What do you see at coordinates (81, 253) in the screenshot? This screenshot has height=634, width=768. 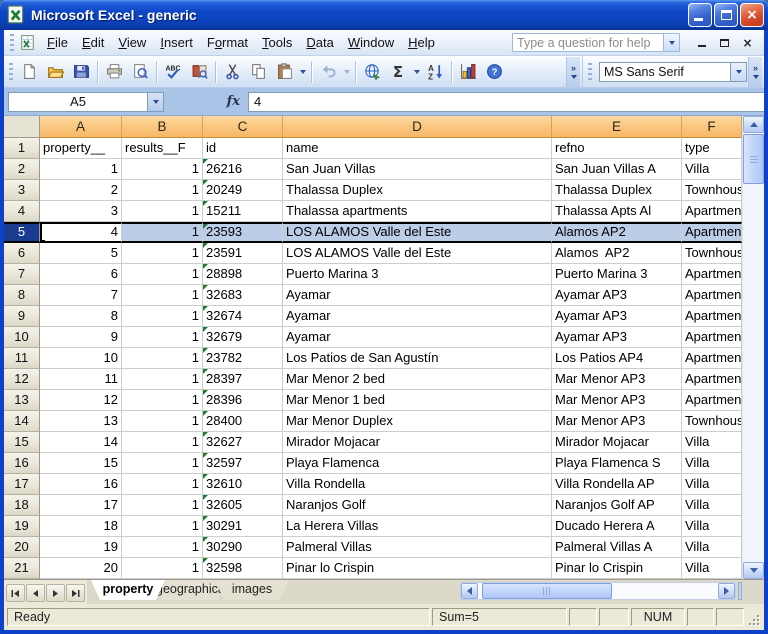 I see `cell-A6: 5` at bounding box center [81, 253].